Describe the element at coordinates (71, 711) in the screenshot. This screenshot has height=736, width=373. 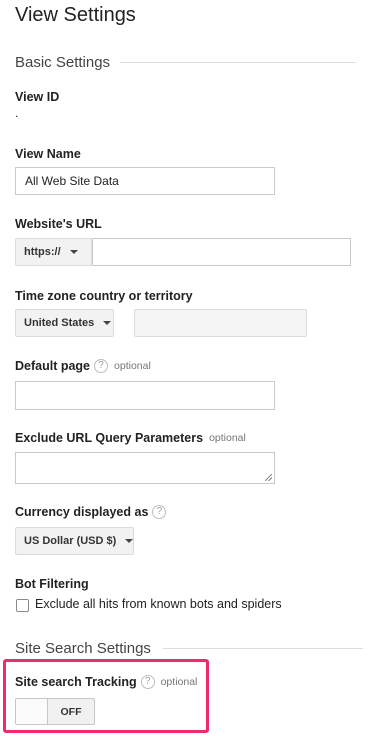
I see `toggle-state: OFF` at that location.